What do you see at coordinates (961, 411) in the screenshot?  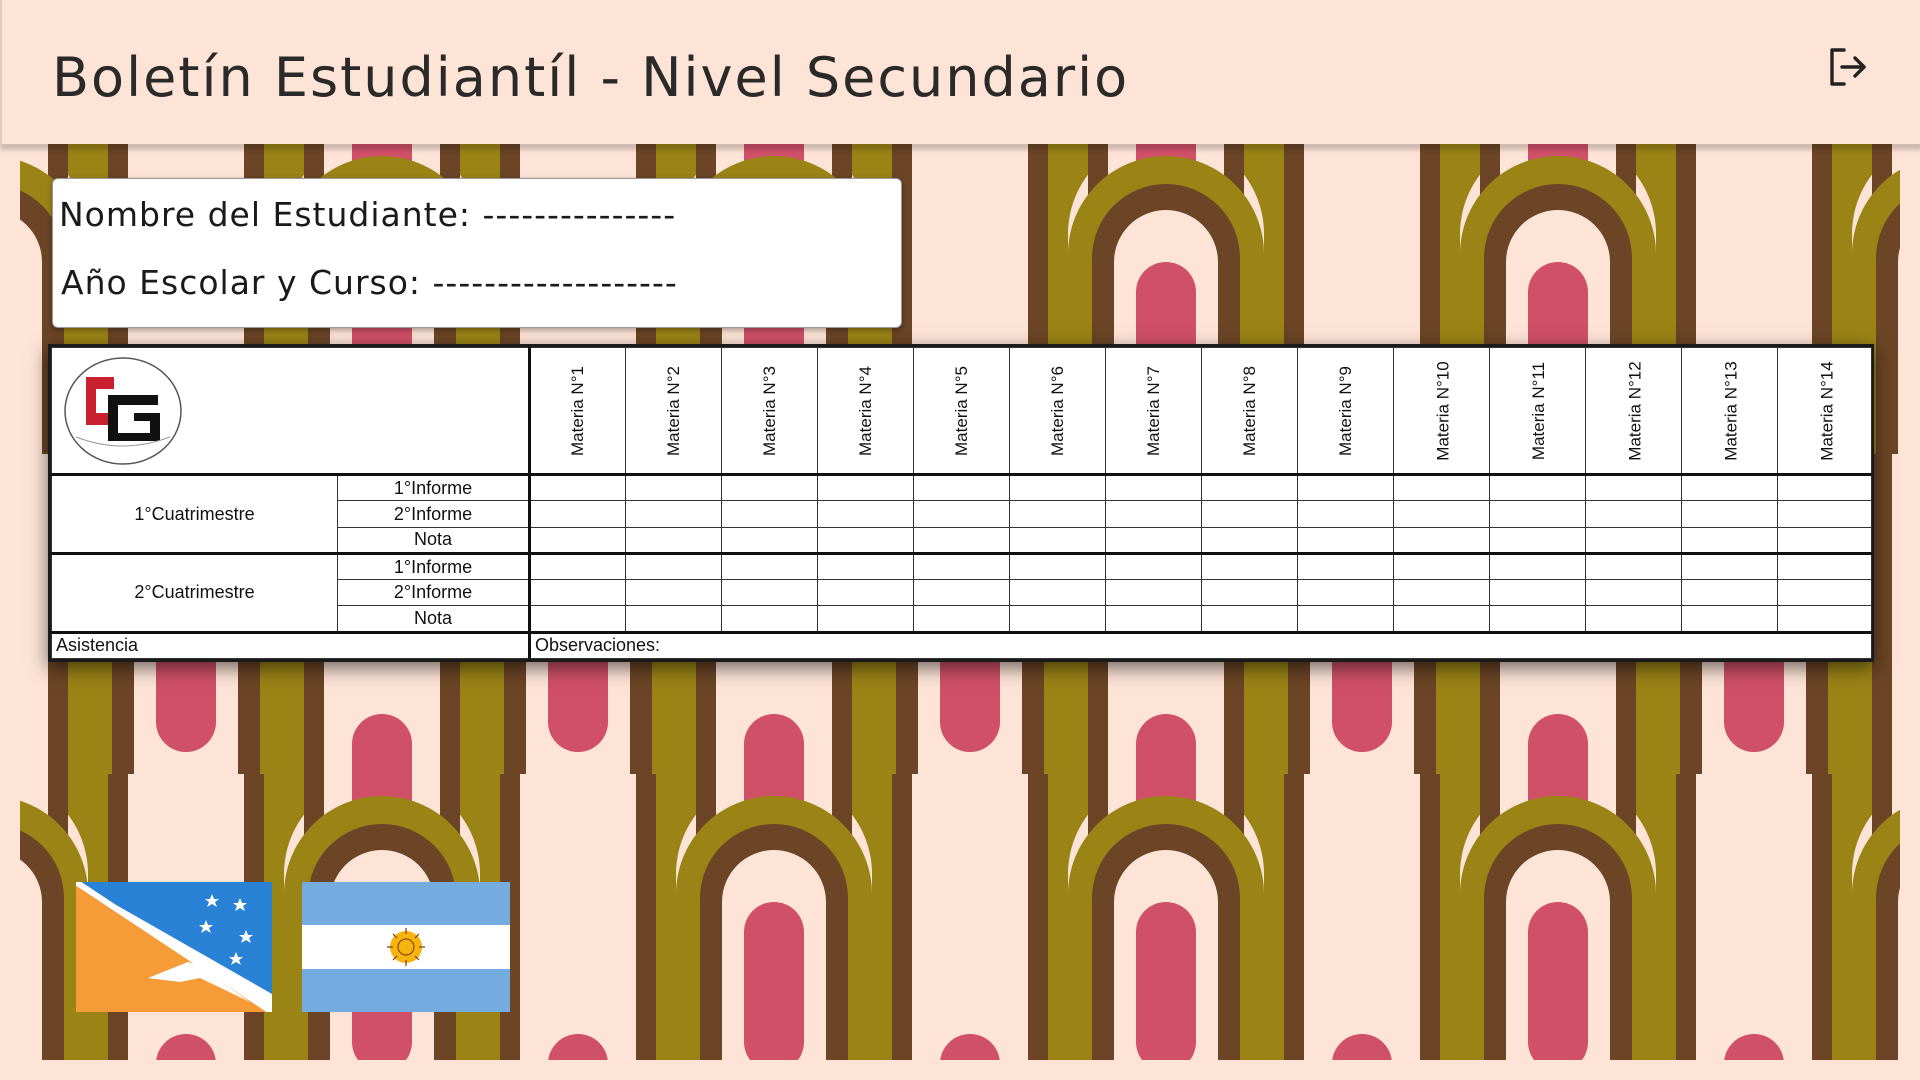 I see `subject-header-5: Materia N°5` at bounding box center [961, 411].